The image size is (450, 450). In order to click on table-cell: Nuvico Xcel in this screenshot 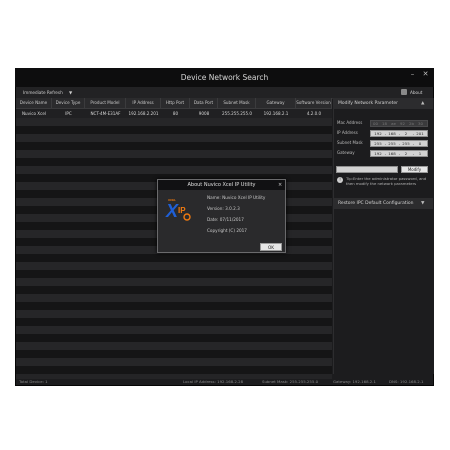, I will do `click(34, 113)`.